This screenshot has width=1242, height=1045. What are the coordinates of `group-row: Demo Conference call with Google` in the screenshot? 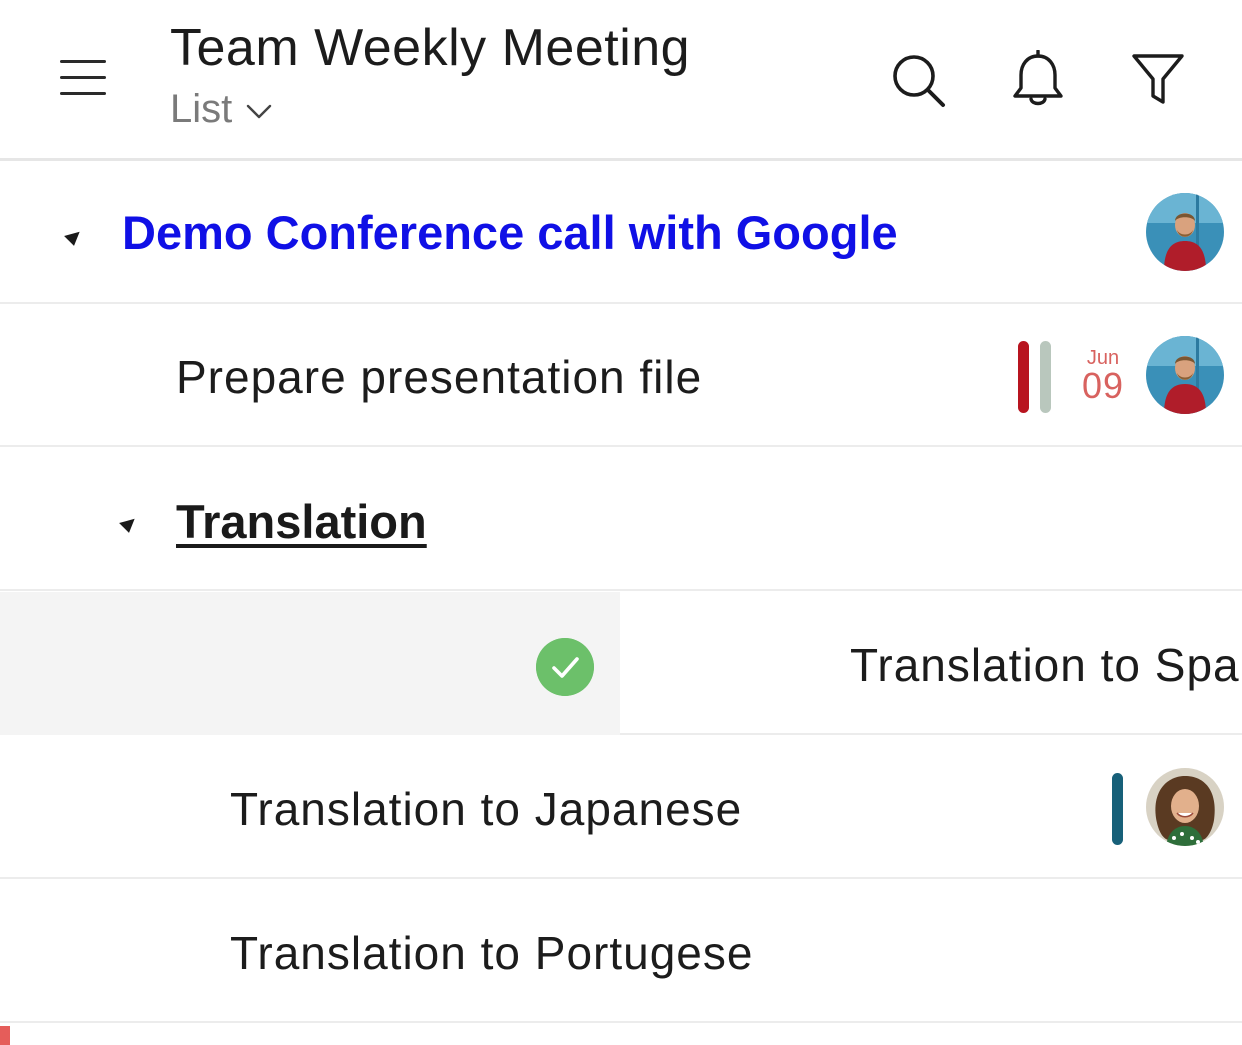 It's located at (621, 232).